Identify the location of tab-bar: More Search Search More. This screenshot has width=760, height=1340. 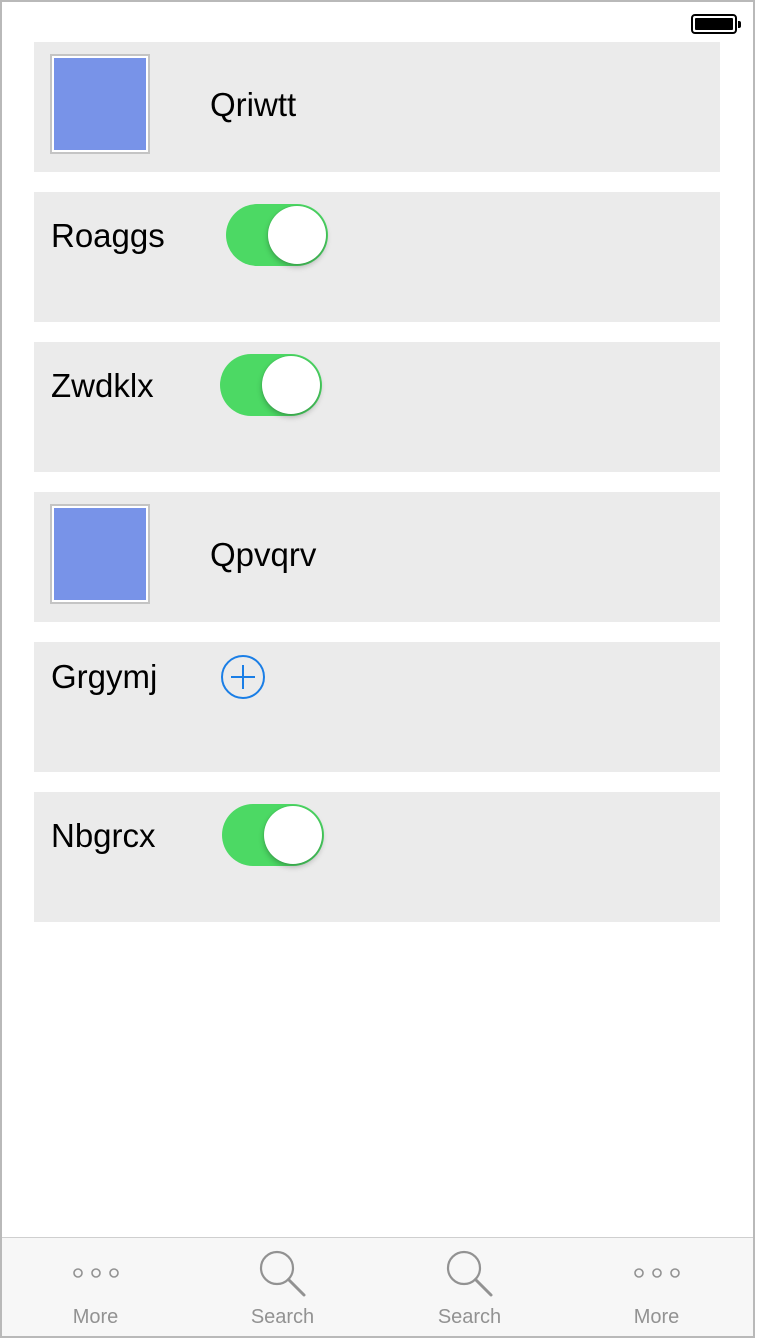
(377, 1286).